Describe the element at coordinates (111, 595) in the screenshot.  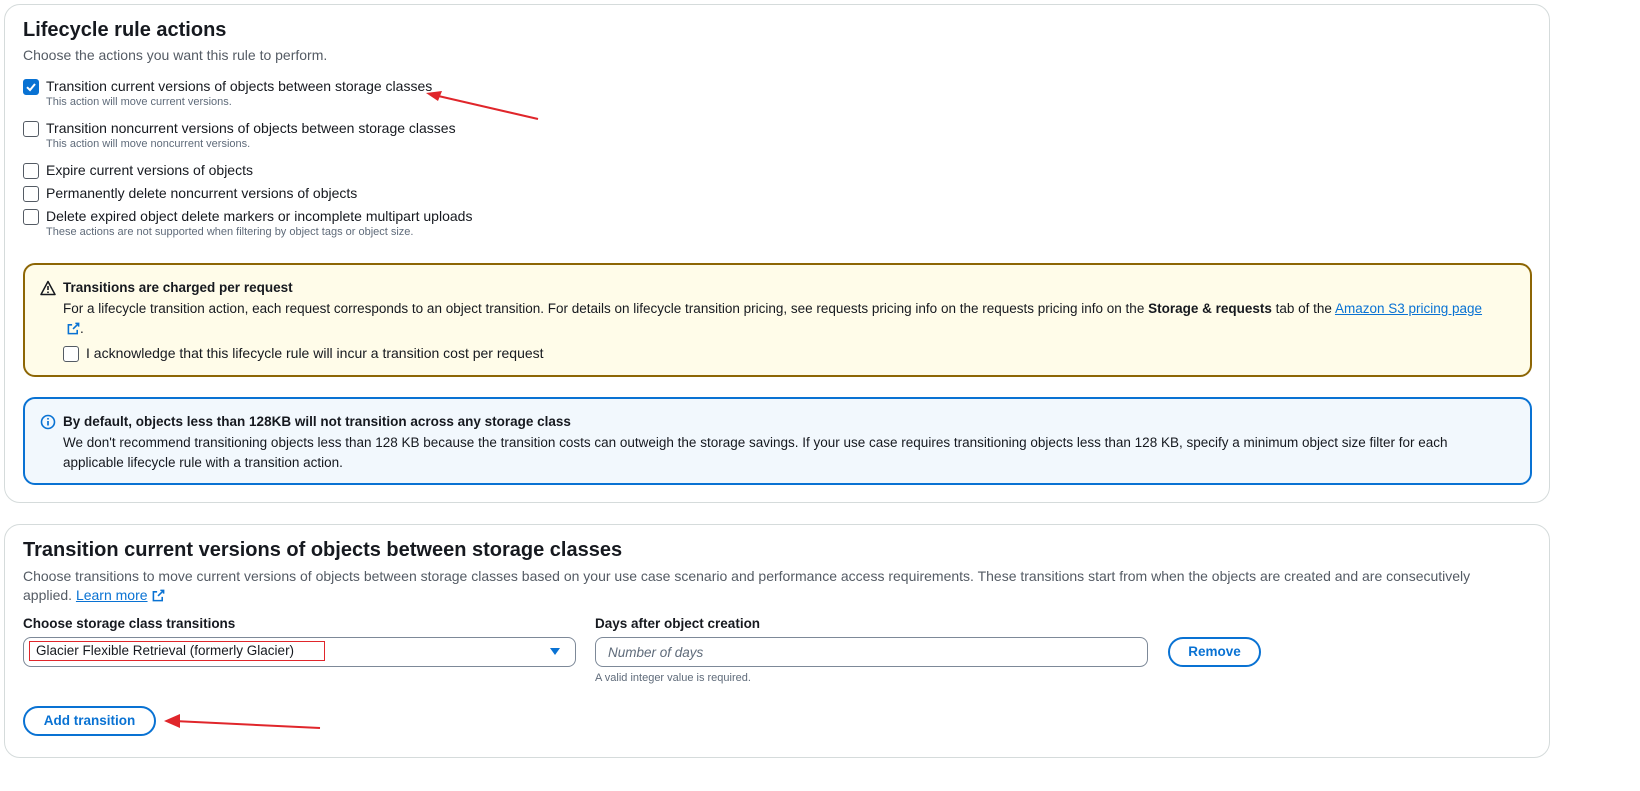
I see `learn-more-label: Learn more` at that location.